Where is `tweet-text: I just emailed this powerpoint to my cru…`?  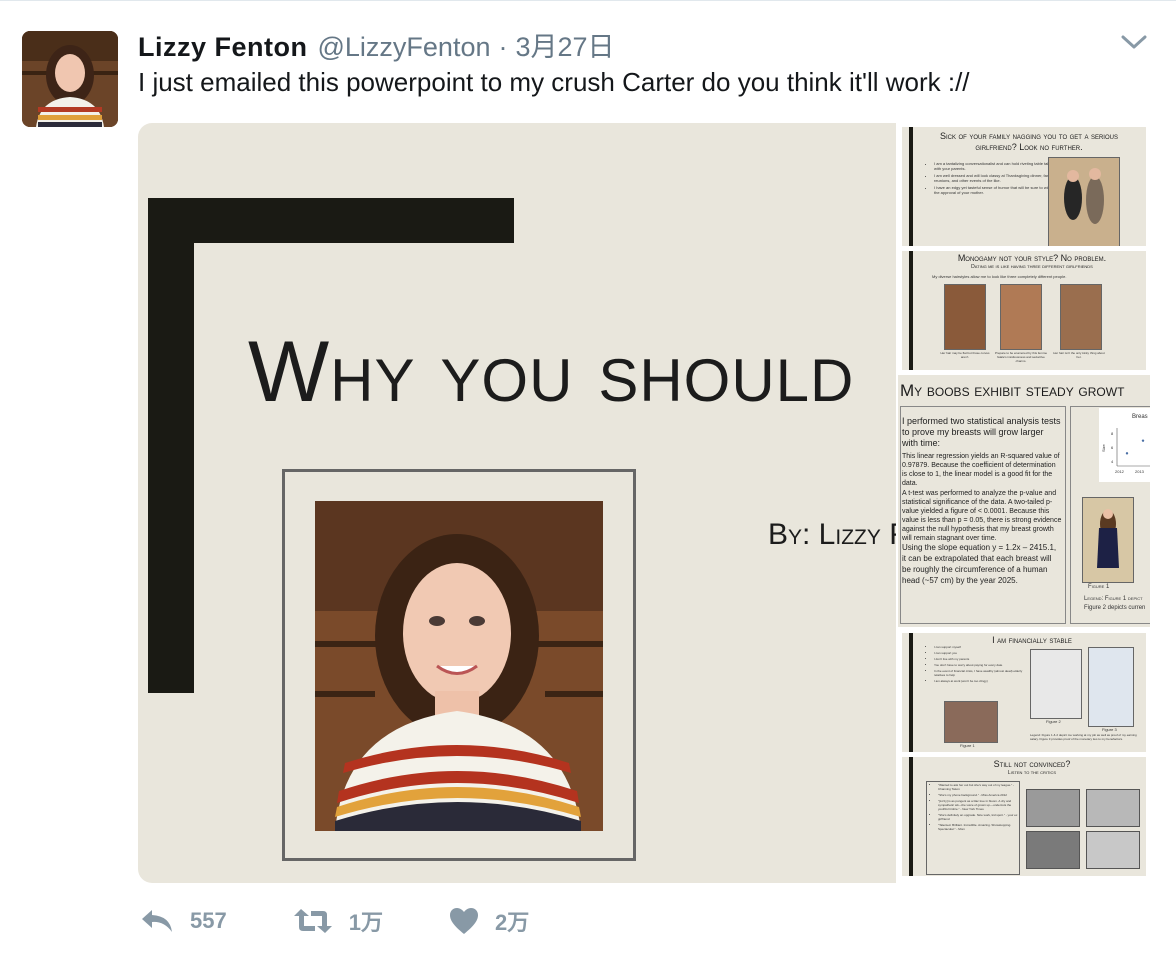
tweet-text: I just emailed this powerpoint to my cru… is located at coordinates (554, 82).